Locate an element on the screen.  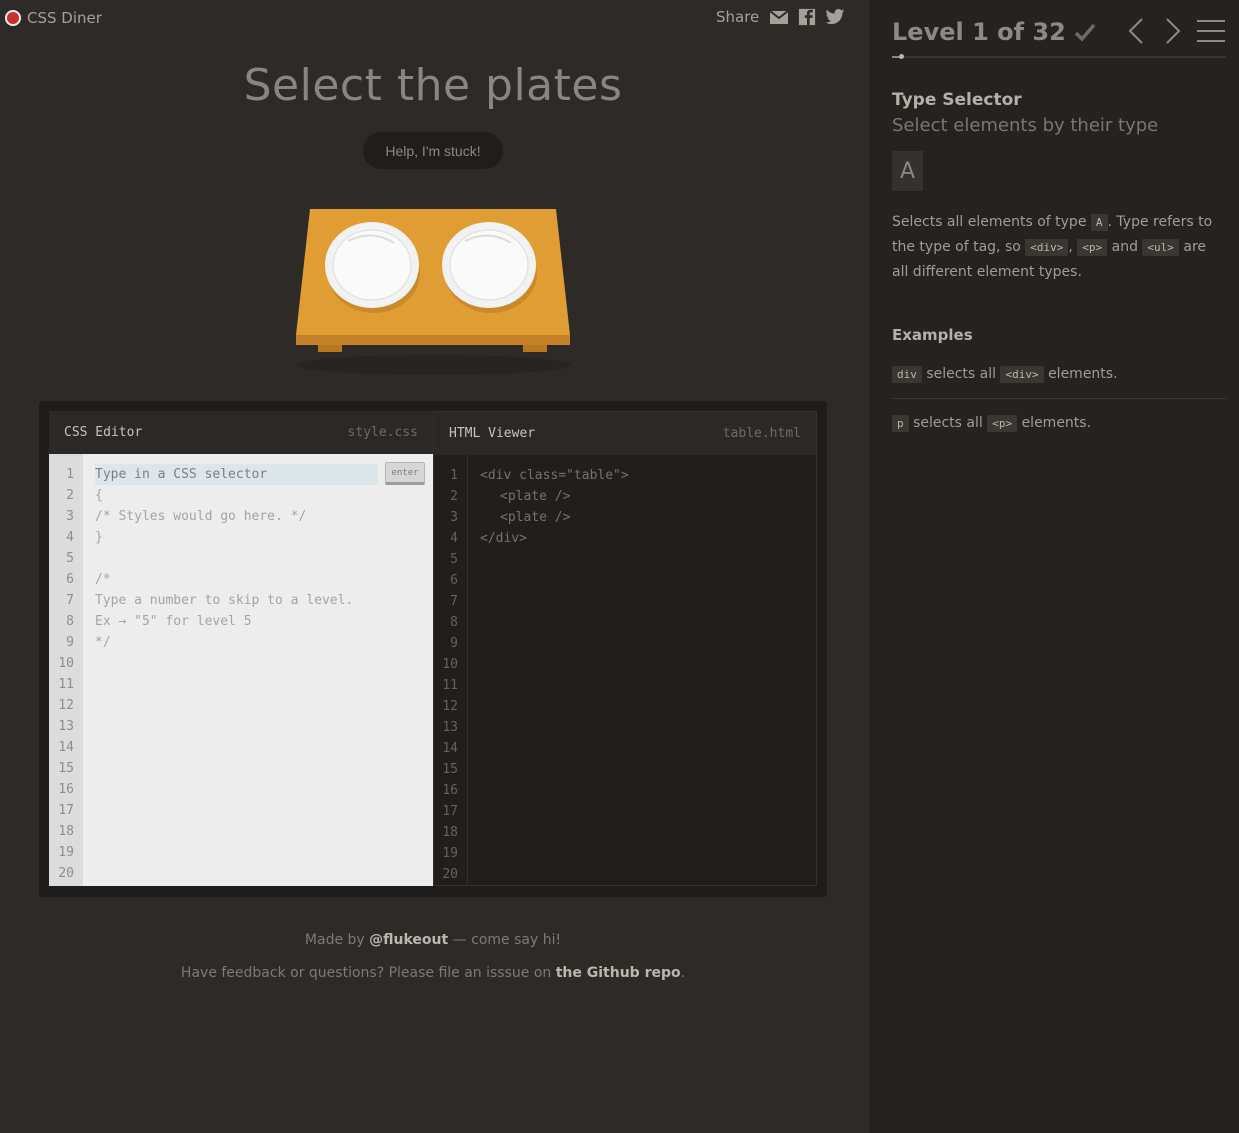
html-viewer-filename: table.html is located at coordinates (761, 433).